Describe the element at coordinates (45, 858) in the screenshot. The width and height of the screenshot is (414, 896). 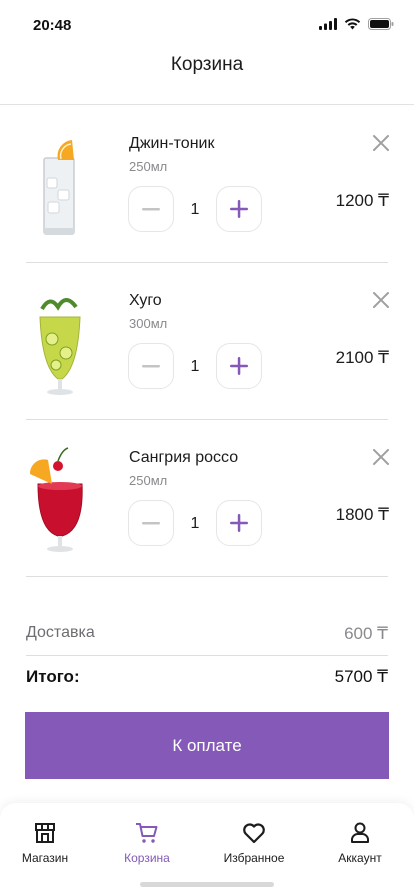
I see `tab-label: Магазин` at that location.